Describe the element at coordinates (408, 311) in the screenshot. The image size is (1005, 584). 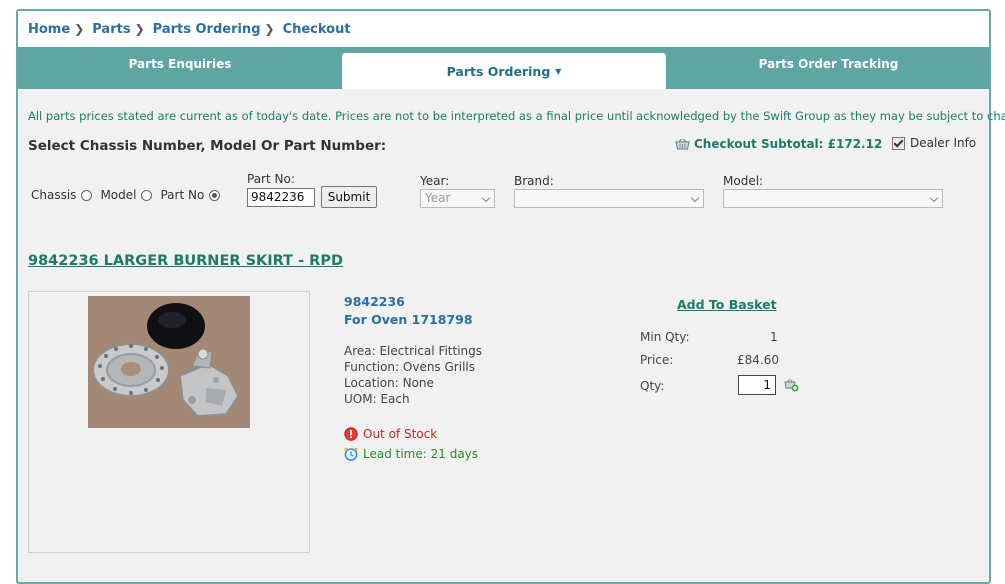
I see `product-id-block: 9842236 For Oven 1718798` at that location.